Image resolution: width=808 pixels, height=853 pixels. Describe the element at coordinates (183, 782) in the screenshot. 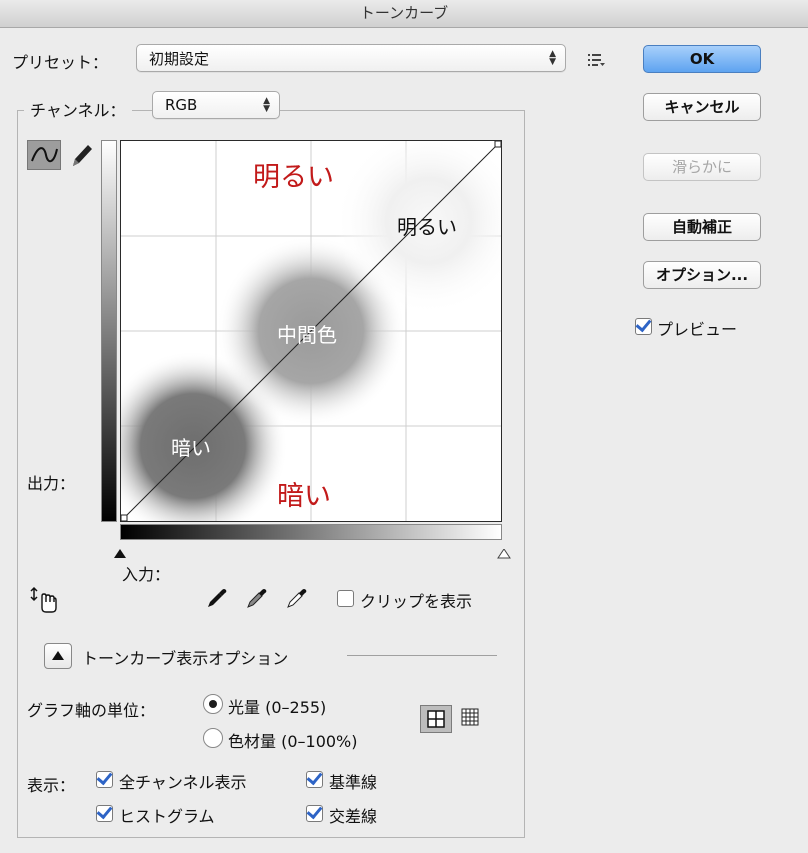

I see `all-channels-label: 全チャンネル表示` at that location.